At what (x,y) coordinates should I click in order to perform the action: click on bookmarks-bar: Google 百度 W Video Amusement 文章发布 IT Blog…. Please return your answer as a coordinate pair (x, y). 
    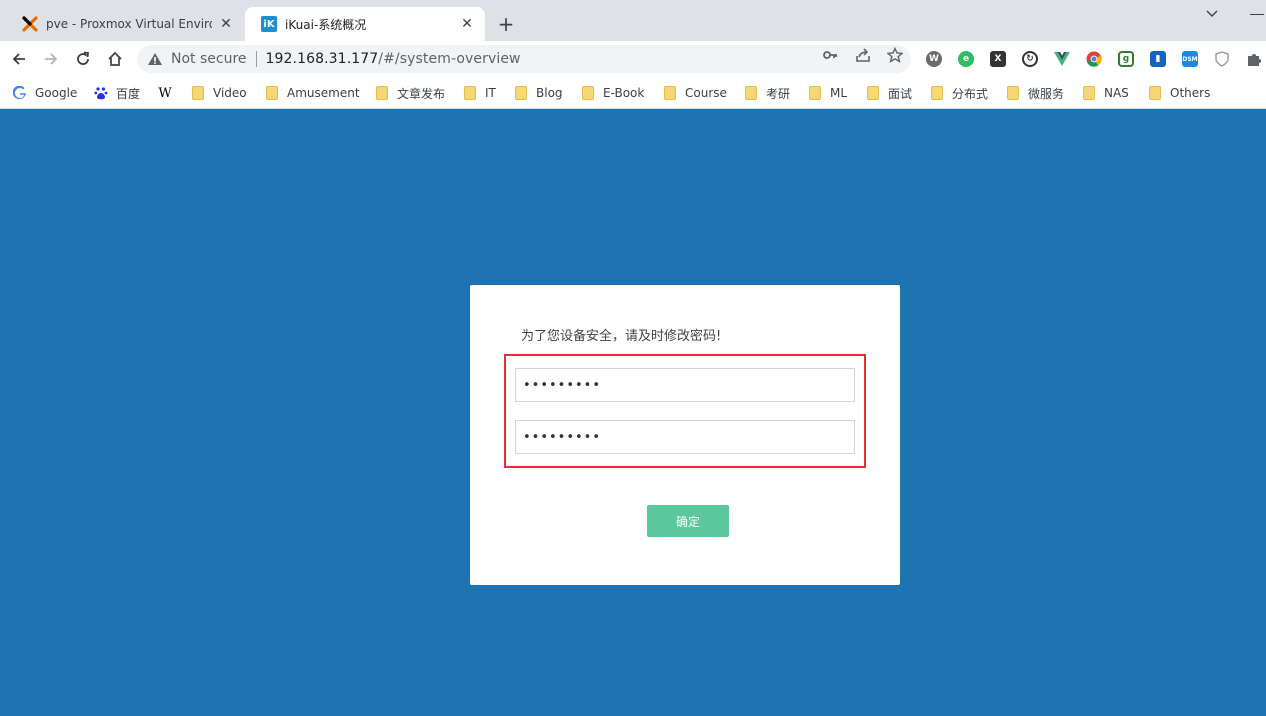
    Looking at the image, I should click on (633, 93).